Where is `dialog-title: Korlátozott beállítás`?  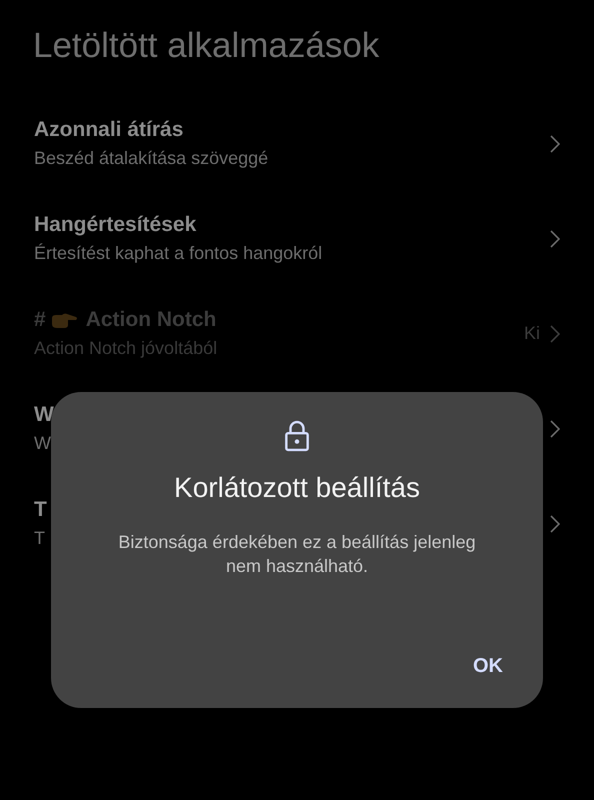 dialog-title: Korlátozott beállítás is located at coordinates (297, 488).